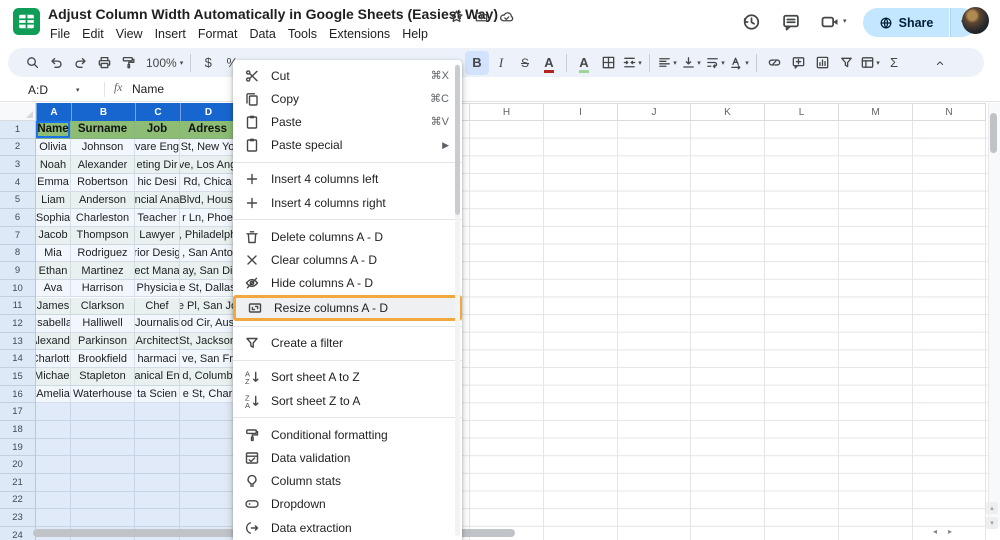  I want to click on menu-item-delete-columns-a-d: Delete columns A - D, so click(347, 236).